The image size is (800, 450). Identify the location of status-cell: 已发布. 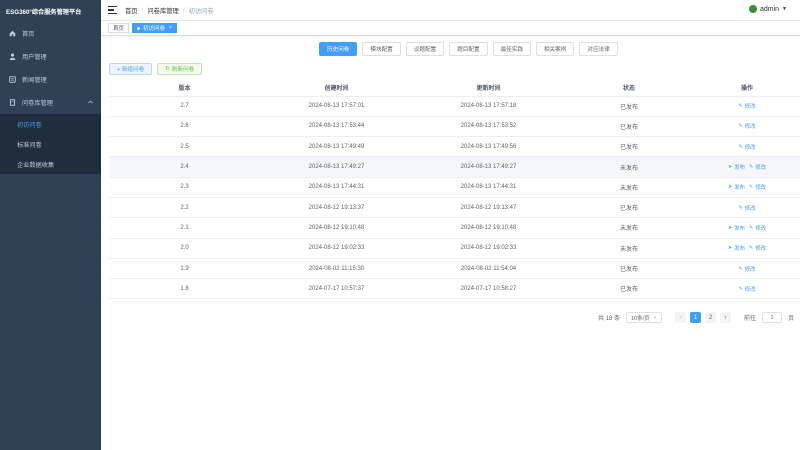
(629, 289).